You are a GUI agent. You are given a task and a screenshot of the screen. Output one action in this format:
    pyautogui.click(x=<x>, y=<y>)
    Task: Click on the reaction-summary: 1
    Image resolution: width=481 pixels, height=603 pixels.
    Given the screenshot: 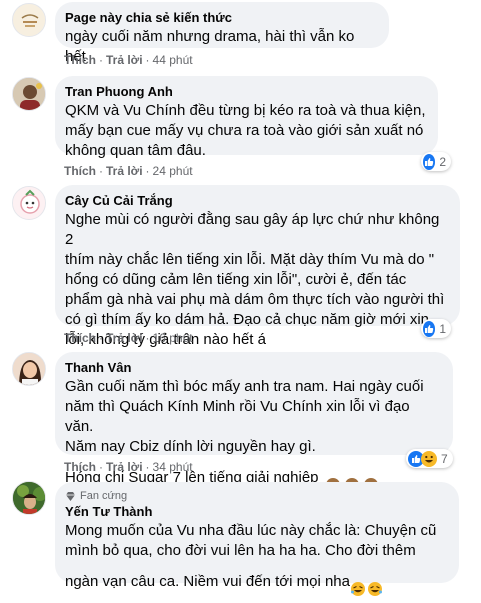 What is the action you would take?
    pyautogui.click(x=436, y=328)
    